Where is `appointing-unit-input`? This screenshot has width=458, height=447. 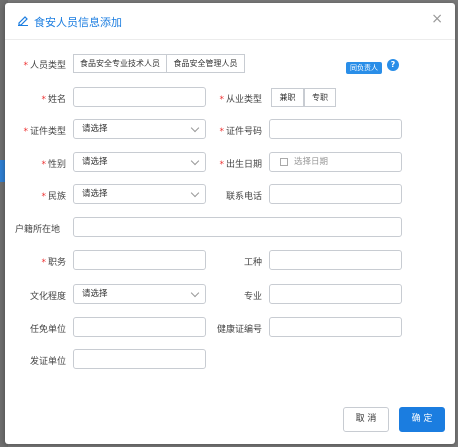 appointing-unit-input is located at coordinates (139, 327).